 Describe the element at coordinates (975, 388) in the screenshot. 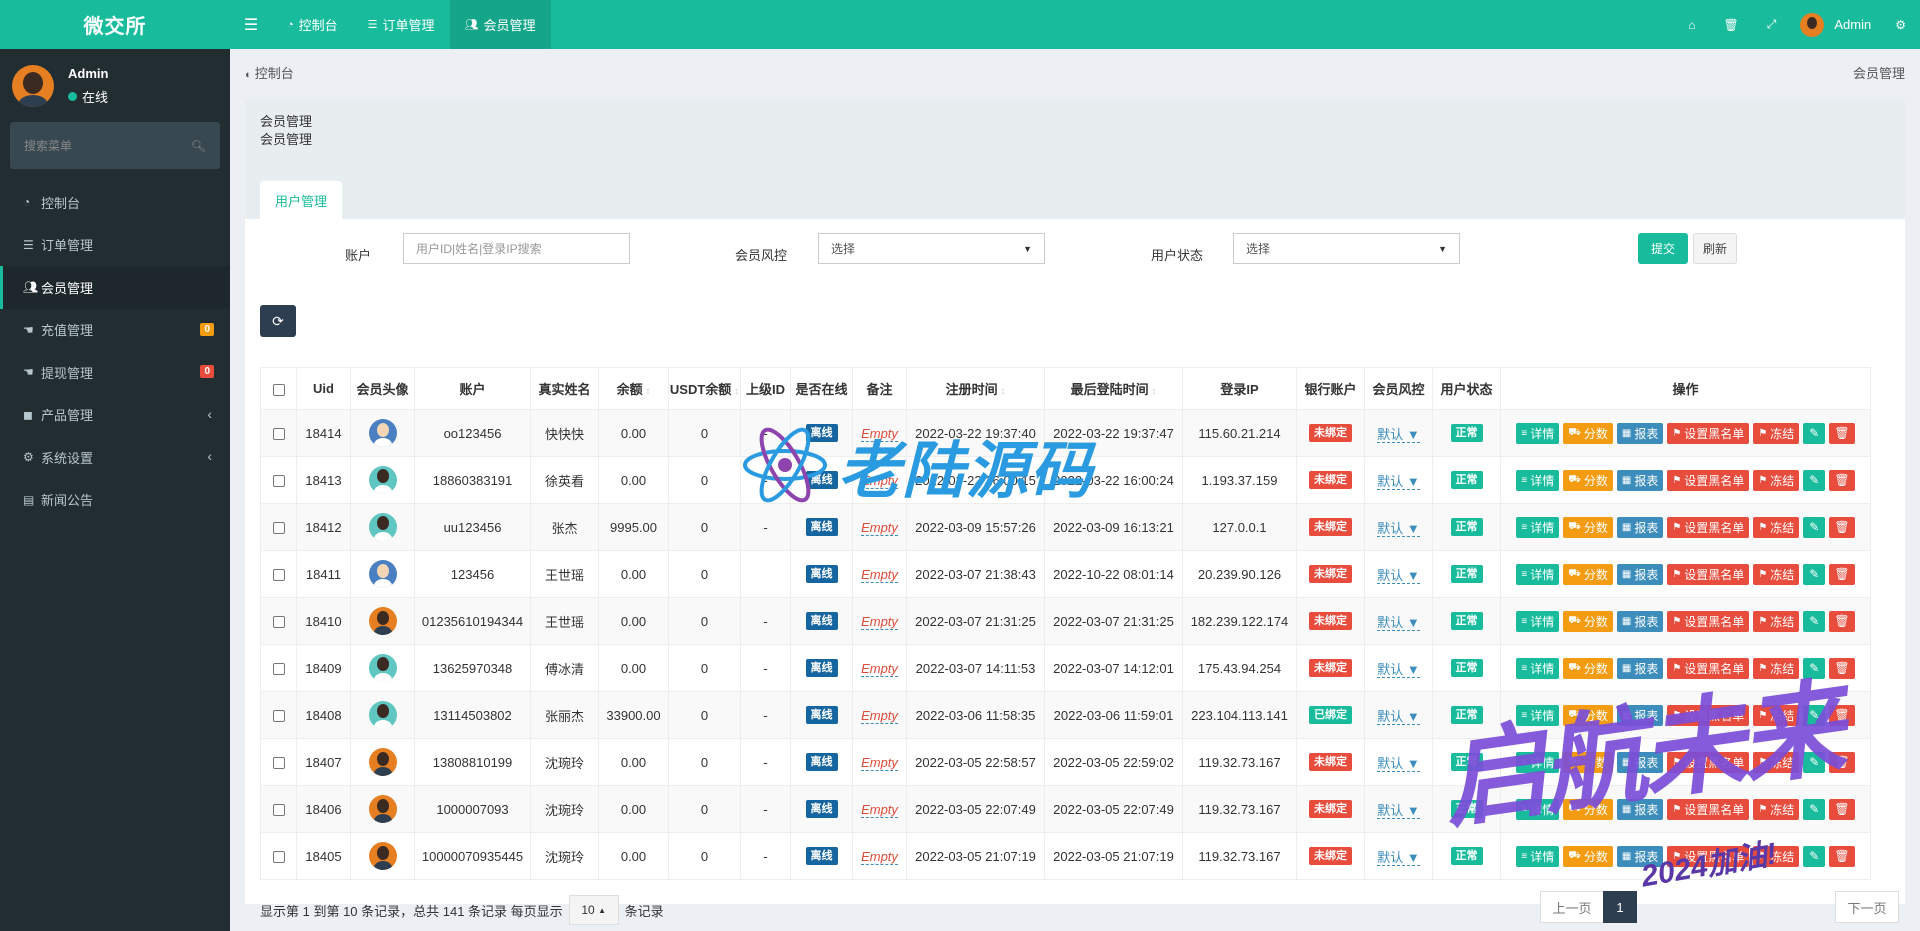

I see `column-header: 注册时间` at that location.